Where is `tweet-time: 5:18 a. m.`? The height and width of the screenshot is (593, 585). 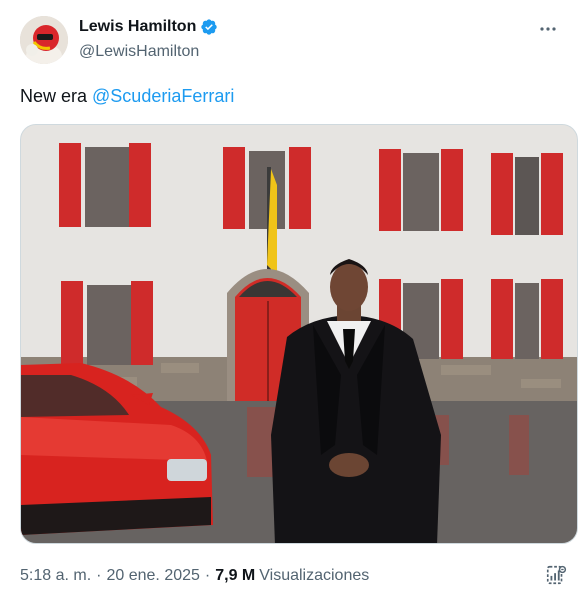
tweet-time: 5:18 a. m. is located at coordinates (55, 576).